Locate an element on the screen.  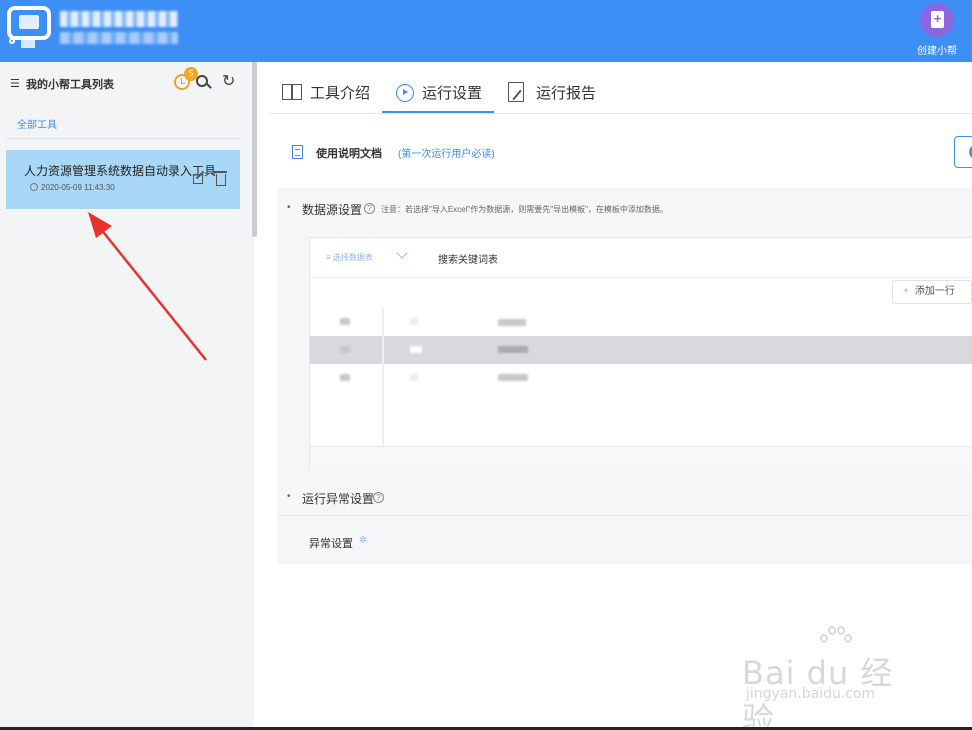
select-table-dropdown: ≡ 选择数据表 is located at coordinates (349, 257).